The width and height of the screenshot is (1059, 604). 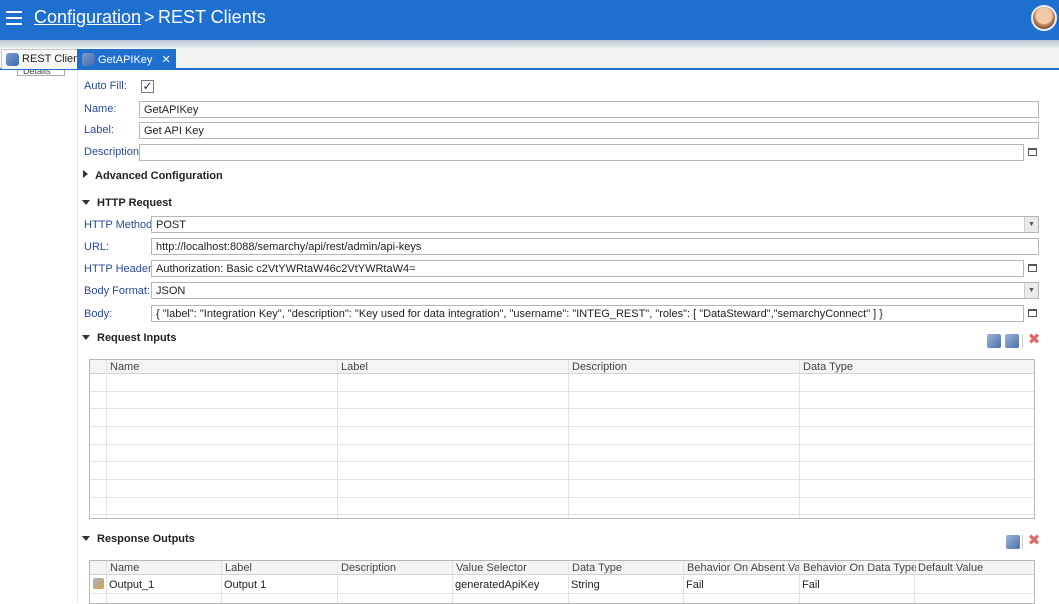 I want to click on url-label: URL:, so click(x=97, y=247).